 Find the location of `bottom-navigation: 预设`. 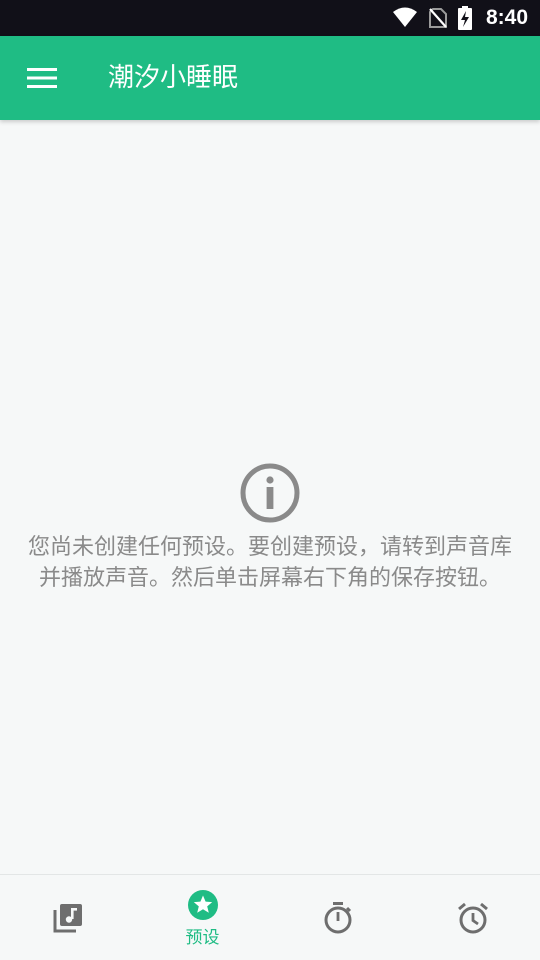

bottom-navigation: 预设 is located at coordinates (270, 917).